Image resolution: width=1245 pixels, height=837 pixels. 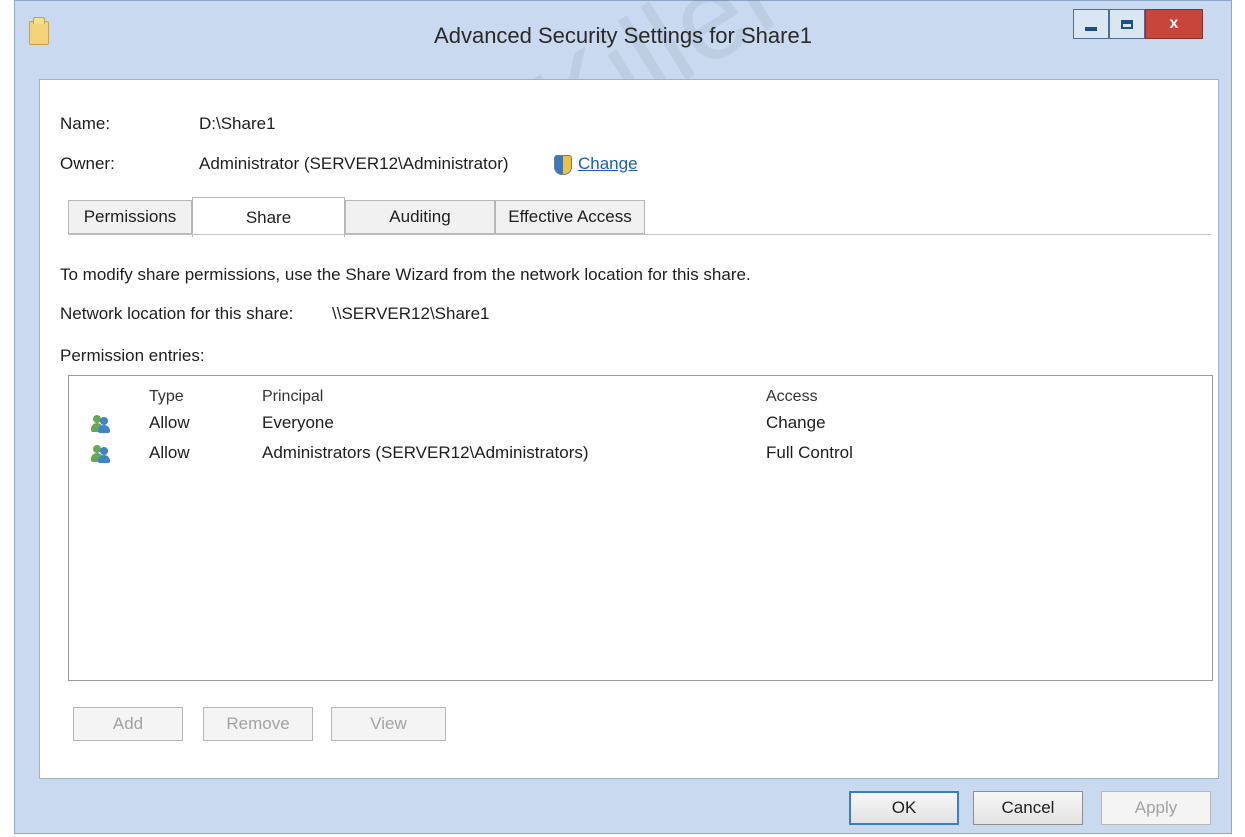 I want to click on ok-button: OK, so click(x=904, y=808).